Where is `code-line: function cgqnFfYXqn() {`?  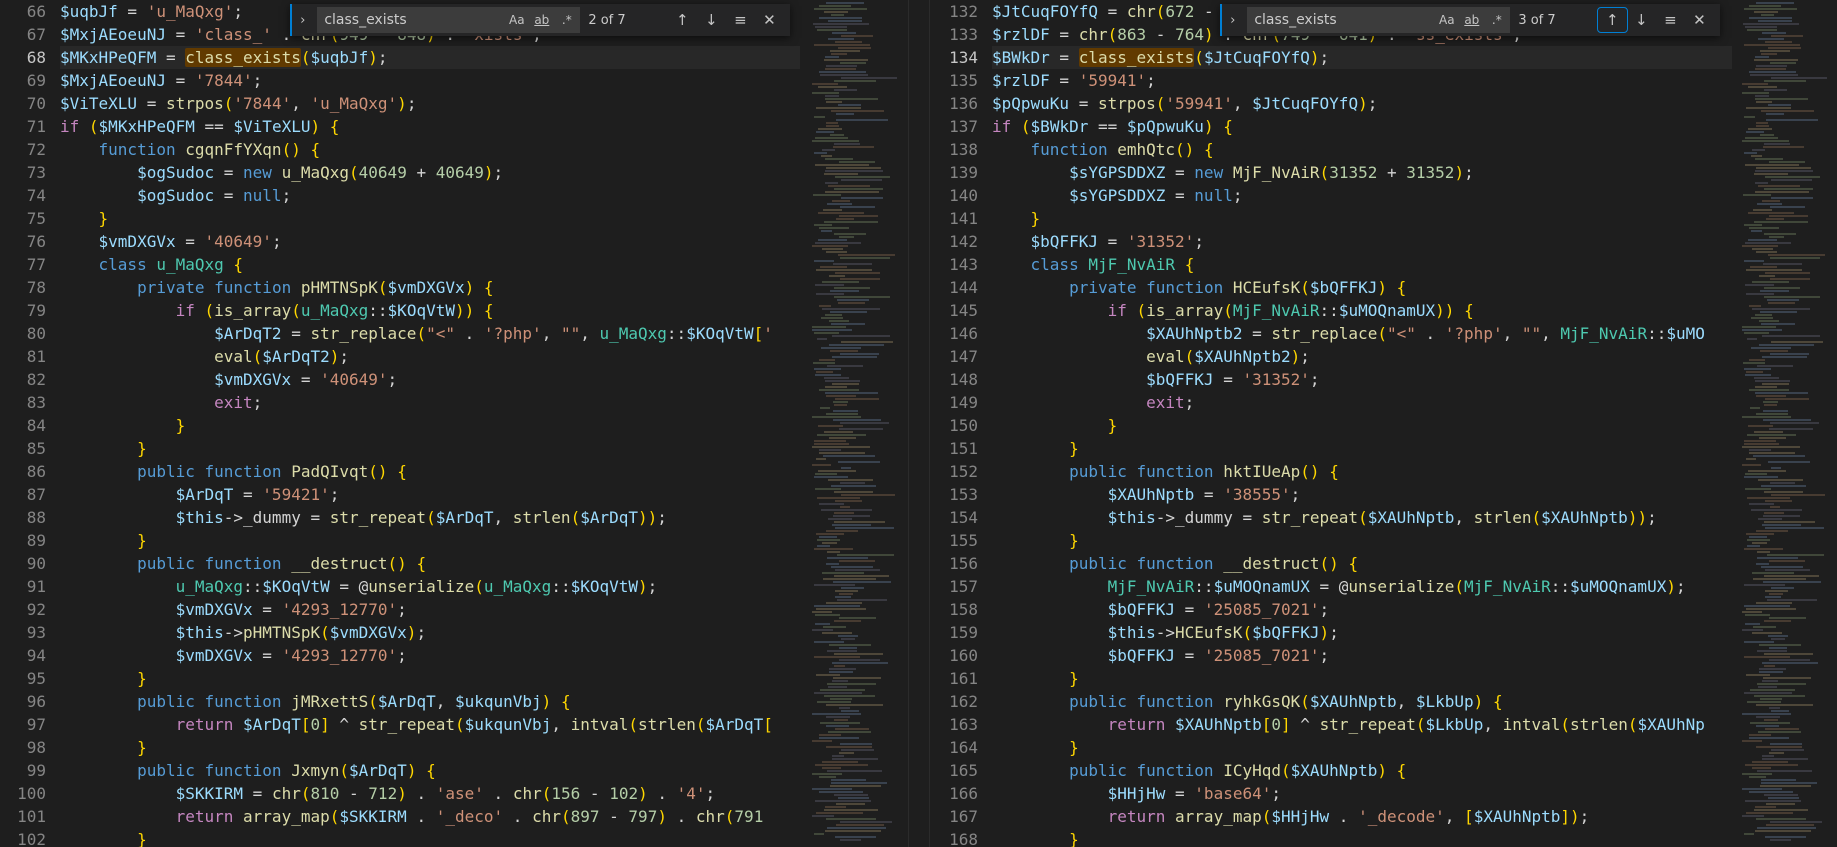
code-line: function cgqnFfYXqn() { is located at coordinates (430, 149).